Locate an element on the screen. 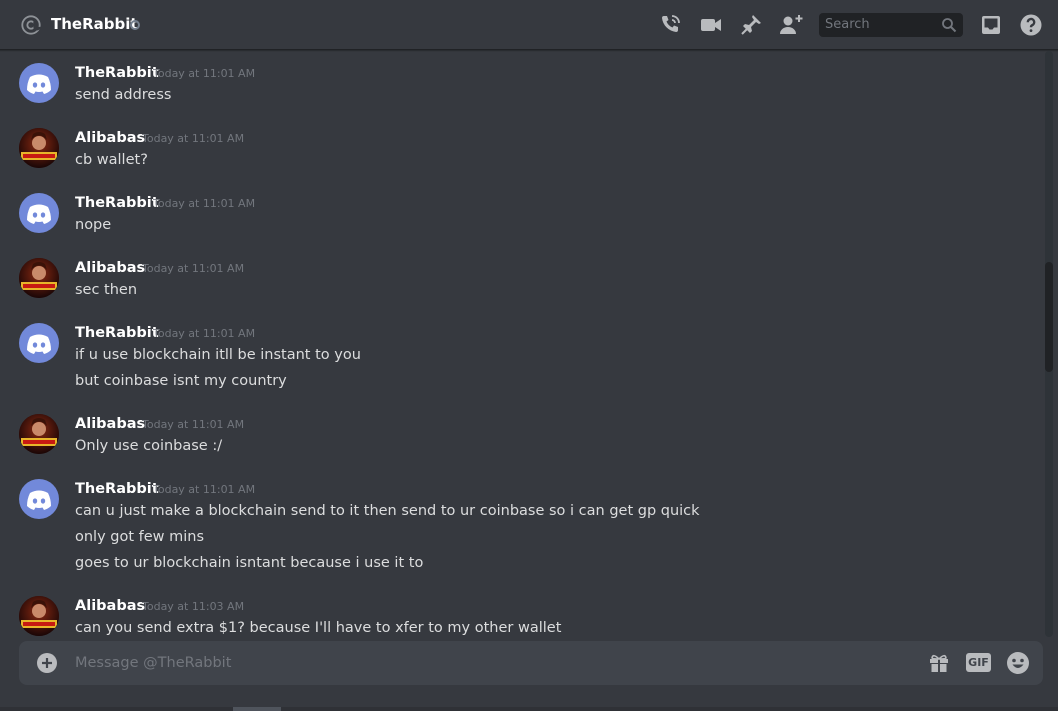 The width and height of the screenshot is (1058, 711). help-icon is located at coordinates (1031, 25).